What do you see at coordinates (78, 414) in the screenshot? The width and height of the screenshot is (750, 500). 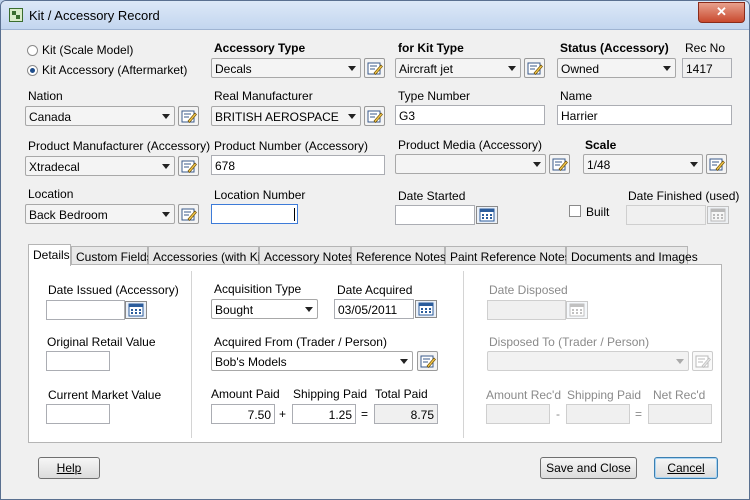 I see `current-market-field` at bounding box center [78, 414].